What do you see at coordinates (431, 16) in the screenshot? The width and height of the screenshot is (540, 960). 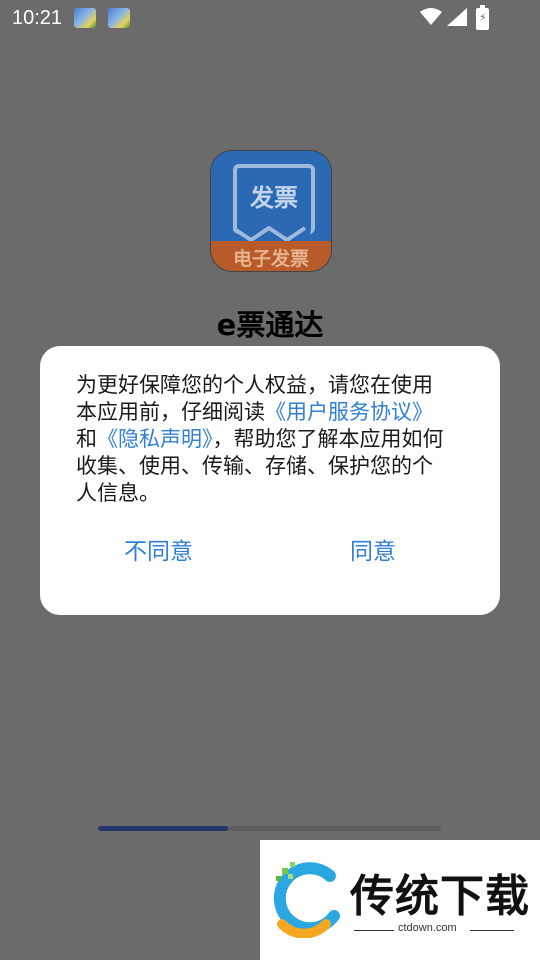 I see `wifi-icon` at bounding box center [431, 16].